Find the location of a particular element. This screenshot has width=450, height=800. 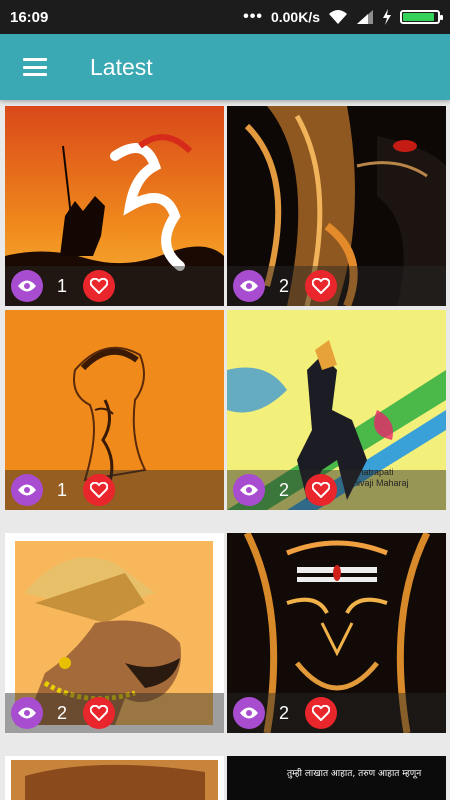

wallpaper-card is located at coordinates (114, 778).